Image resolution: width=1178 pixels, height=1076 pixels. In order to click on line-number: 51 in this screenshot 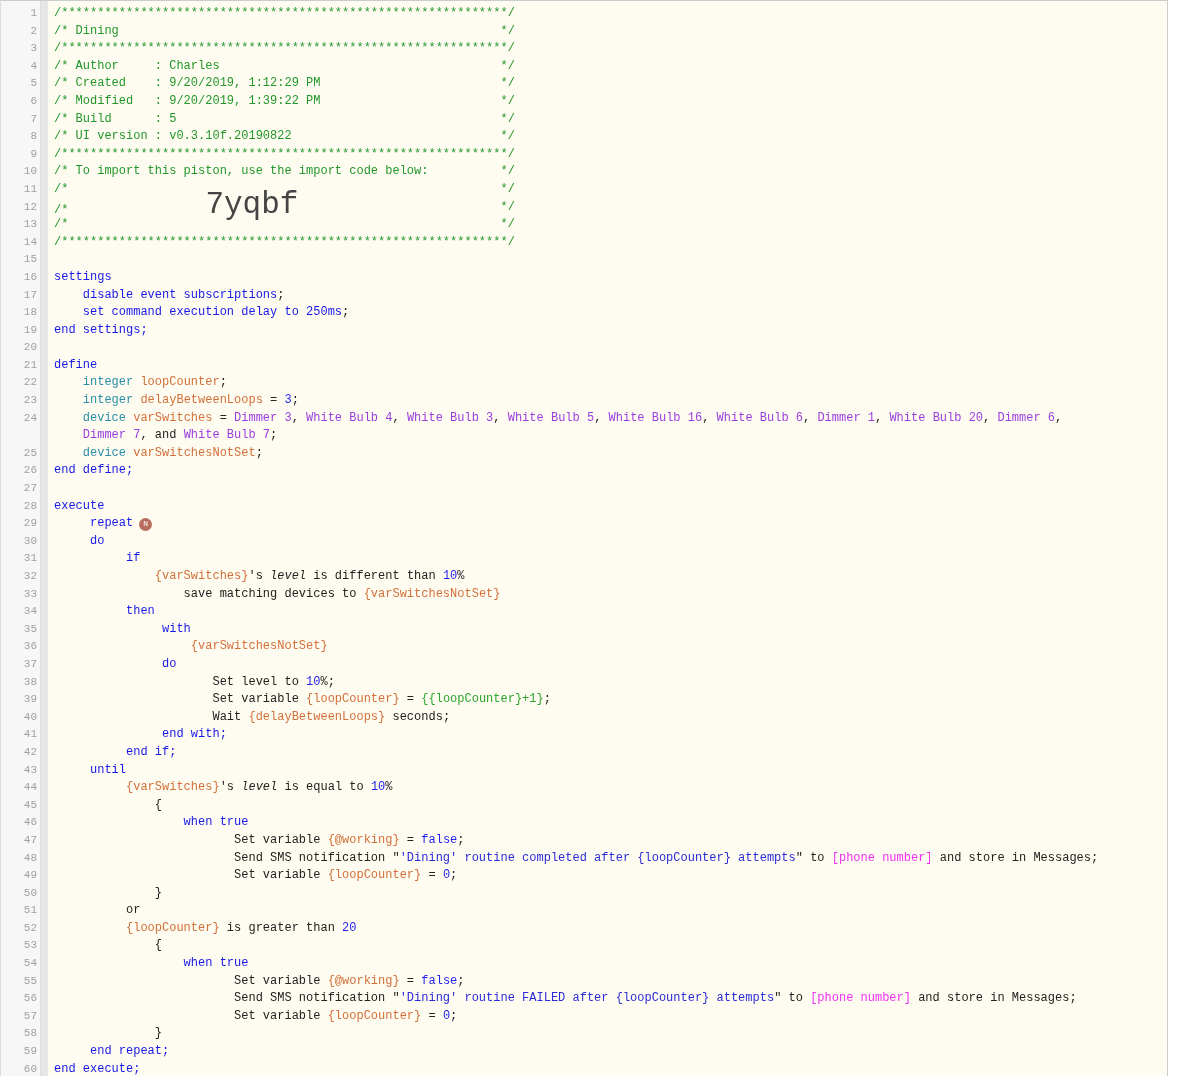, I will do `click(29, 911)`.